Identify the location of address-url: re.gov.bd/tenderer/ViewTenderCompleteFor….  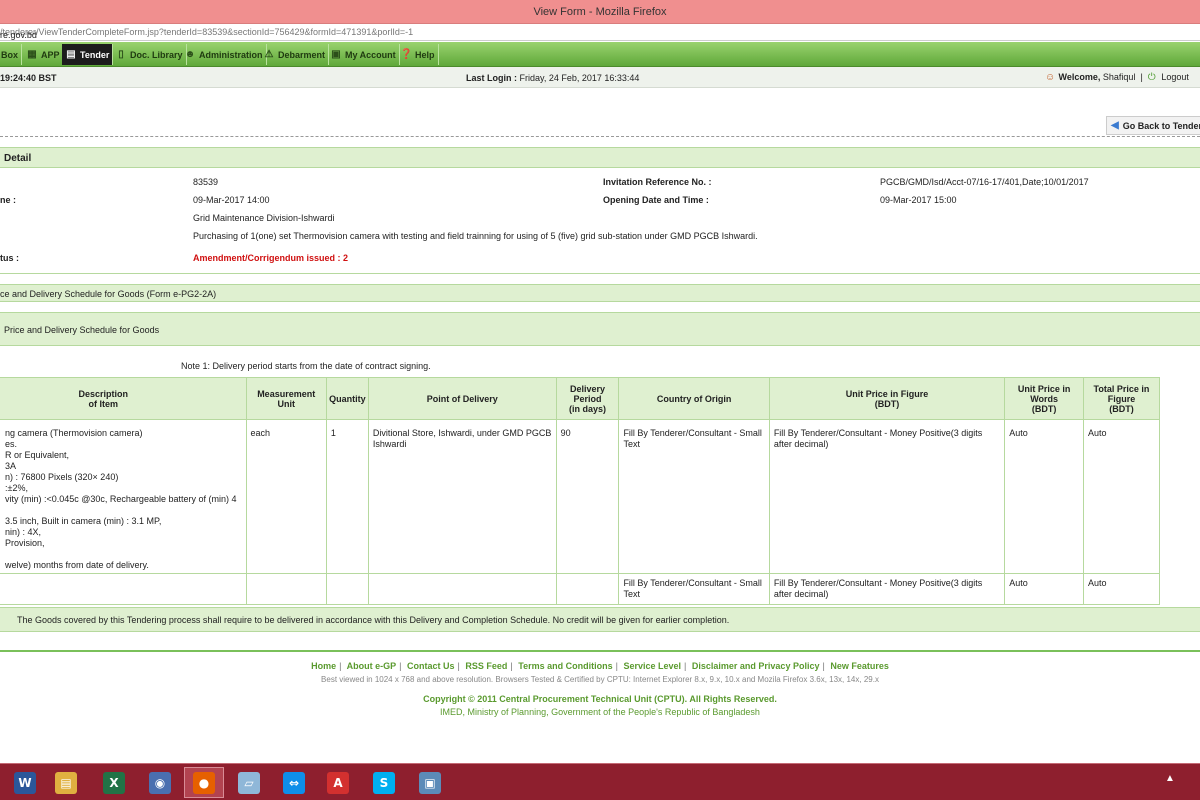
(206, 33).